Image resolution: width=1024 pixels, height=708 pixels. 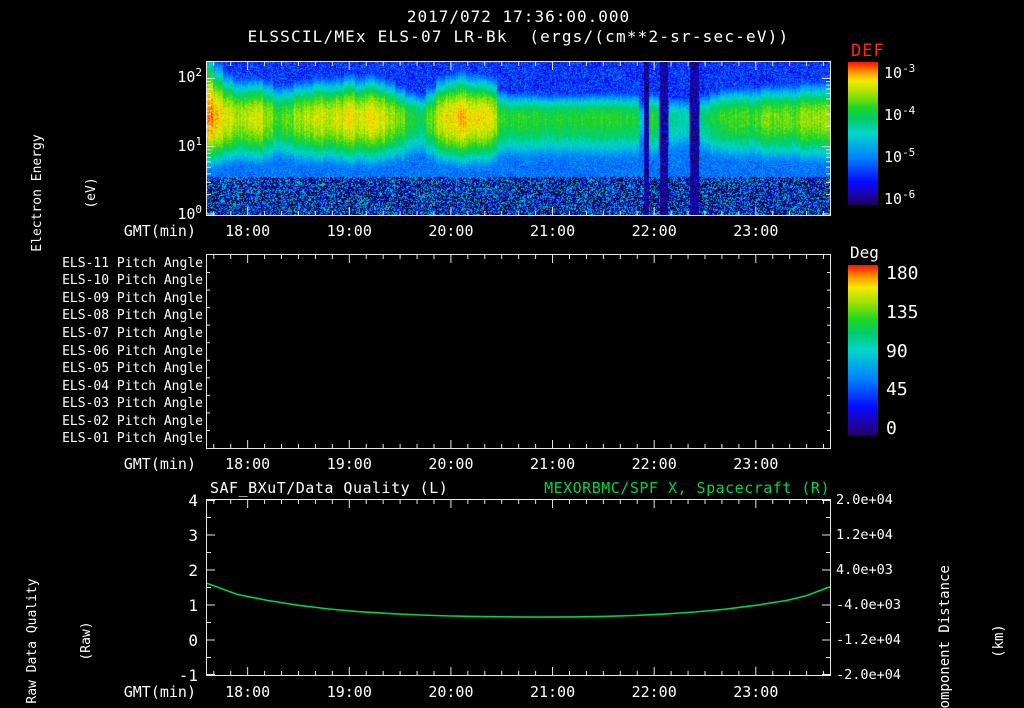 What do you see at coordinates (132, 386) in the screenshot?
I see `pitch-row-label: ELS-04 Pitch Angle` at bounding box center [132, 386].